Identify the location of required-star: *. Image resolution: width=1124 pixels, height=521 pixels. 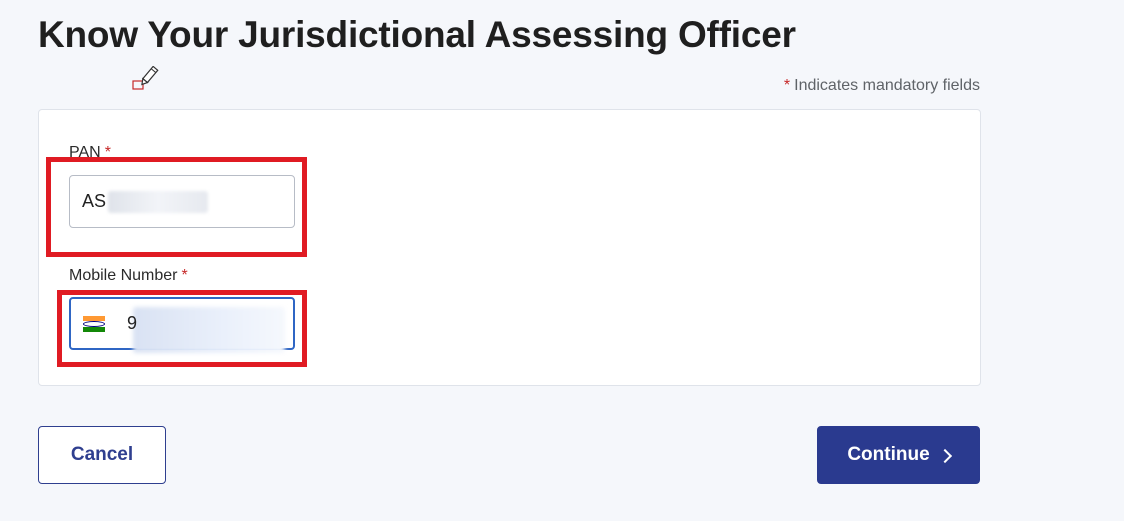
(787, 85).